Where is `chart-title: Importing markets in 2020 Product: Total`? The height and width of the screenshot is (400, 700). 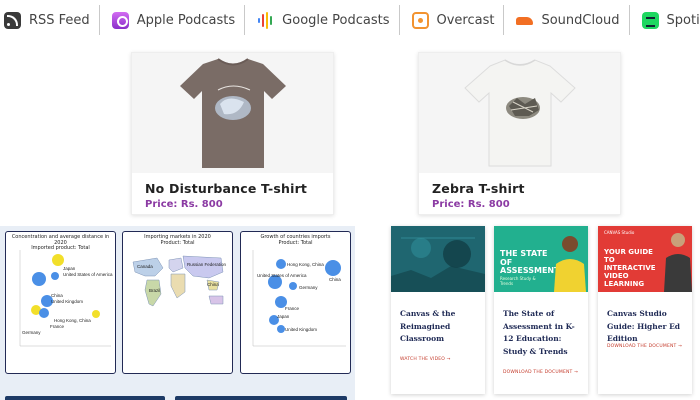
chart-title: Importing markets in 2020 Product: Total is located at coordinates (177, 240).